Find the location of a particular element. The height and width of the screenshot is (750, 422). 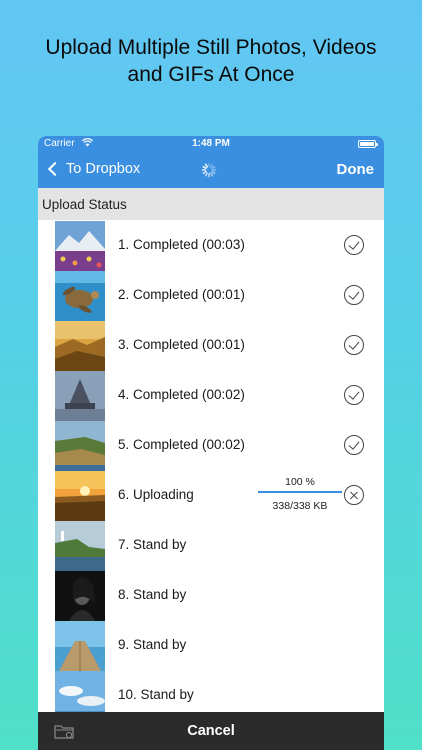

upload-status-label: 5. Completed (00:02) is located at coordinates (181, 444).